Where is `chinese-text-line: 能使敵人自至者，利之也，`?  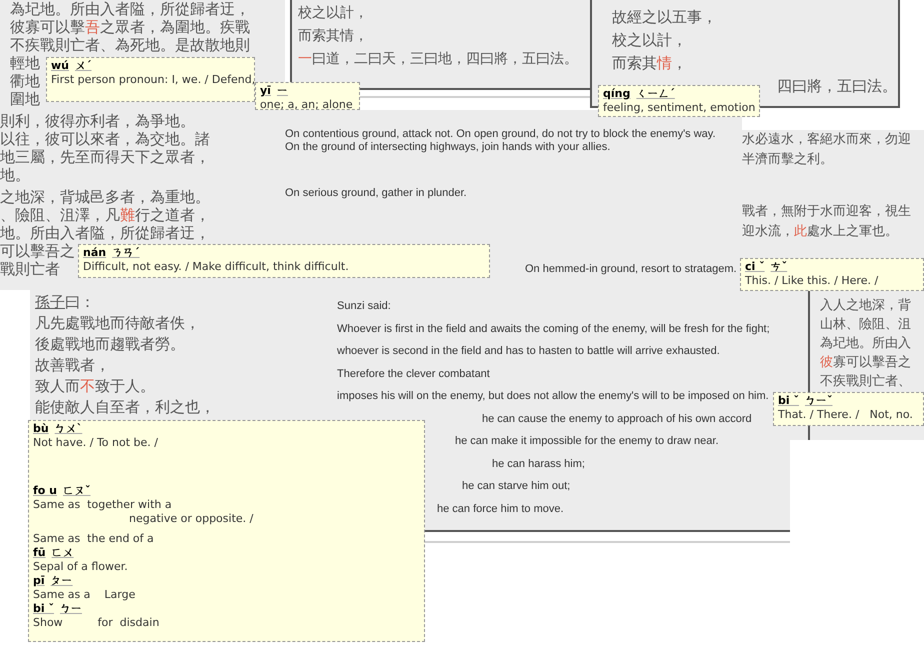 chinese-text-line: 能使敵人自至者，利之也， is located at coordinates (125, 407).